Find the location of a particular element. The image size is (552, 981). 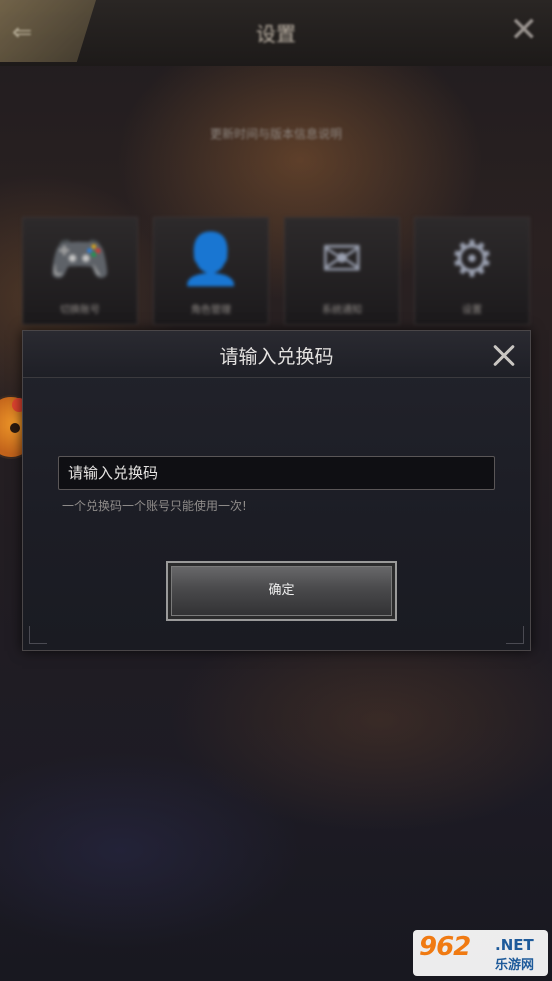

confirm-button: 确定 is located at coordinates (281, 591).